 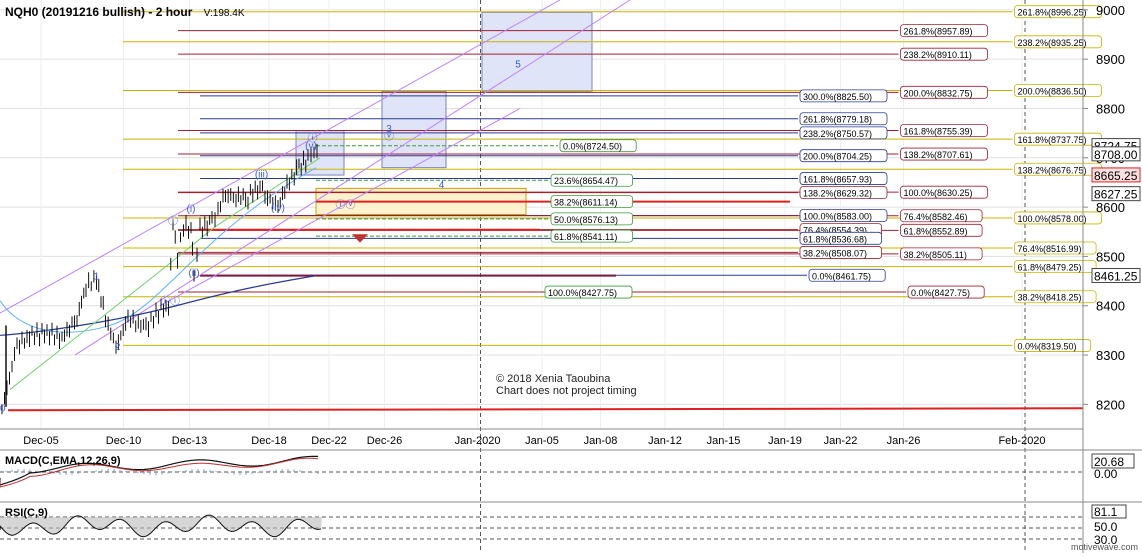 I want to click on x-tick-label: Jan-22, so click(x=841, y=441).